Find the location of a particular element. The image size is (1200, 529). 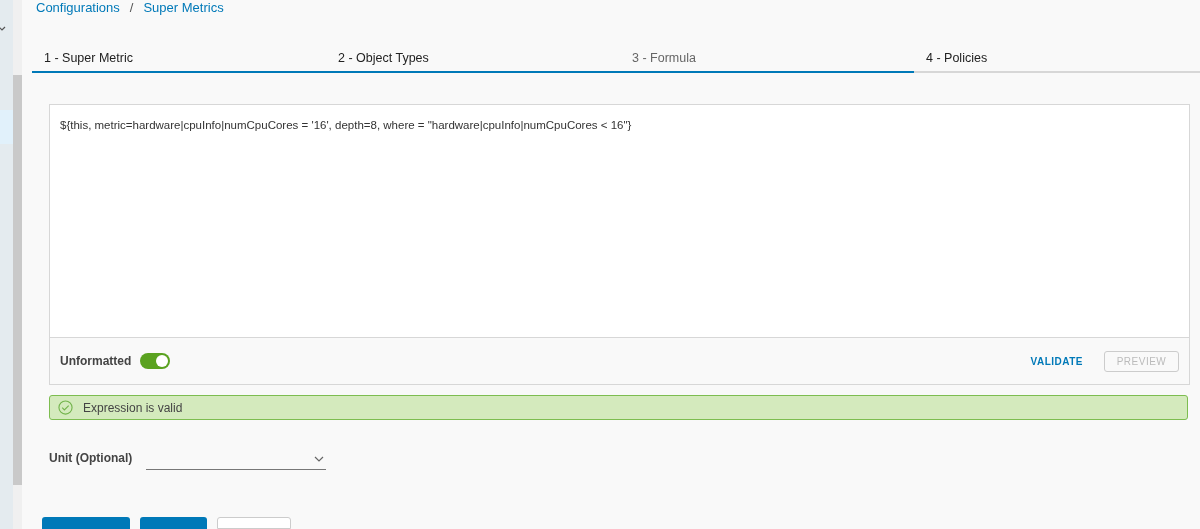

wizard-tab: 4 - Policies is located at coordinates (1057, 59).